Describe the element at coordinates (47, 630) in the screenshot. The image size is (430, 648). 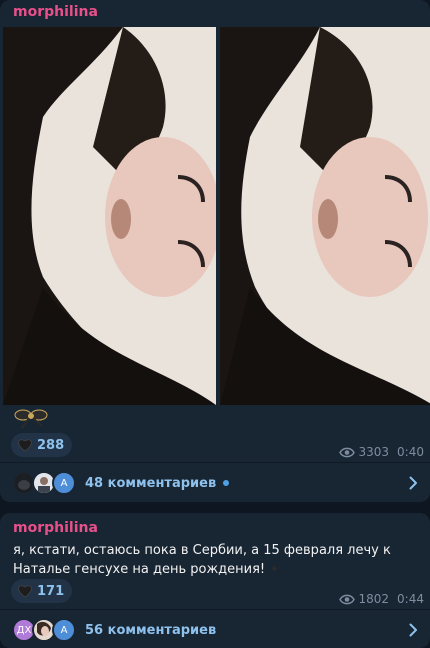
I see `commenter-avatars: ДХ A` at that location.